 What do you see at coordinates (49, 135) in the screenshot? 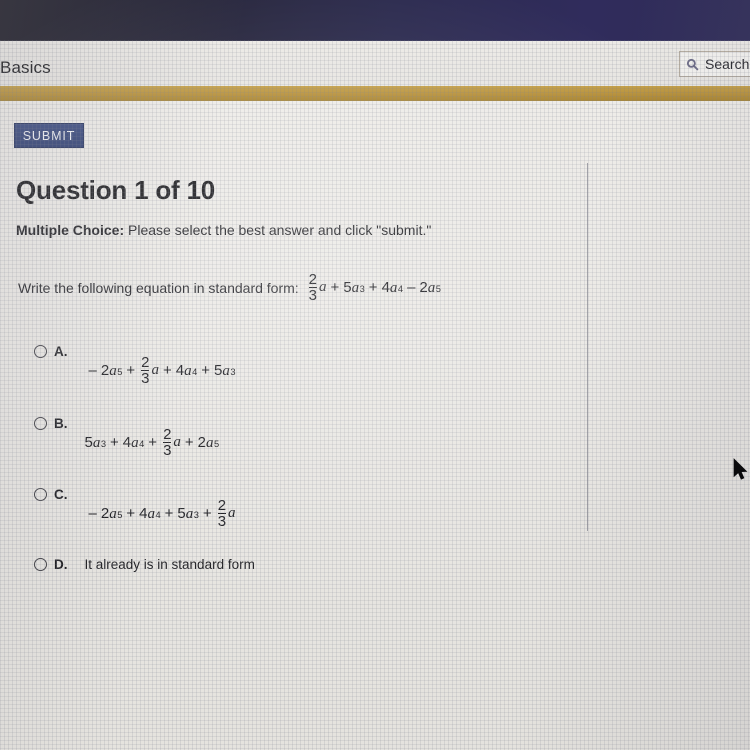
I see `submit-button: SUBMIT` at bounding box center [49, 135].